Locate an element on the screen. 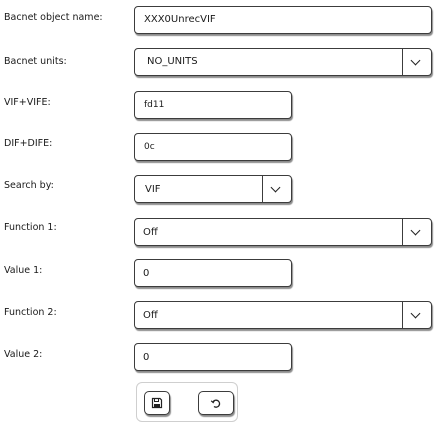  search-by-select: VIF is located at coordinates (213, 189).